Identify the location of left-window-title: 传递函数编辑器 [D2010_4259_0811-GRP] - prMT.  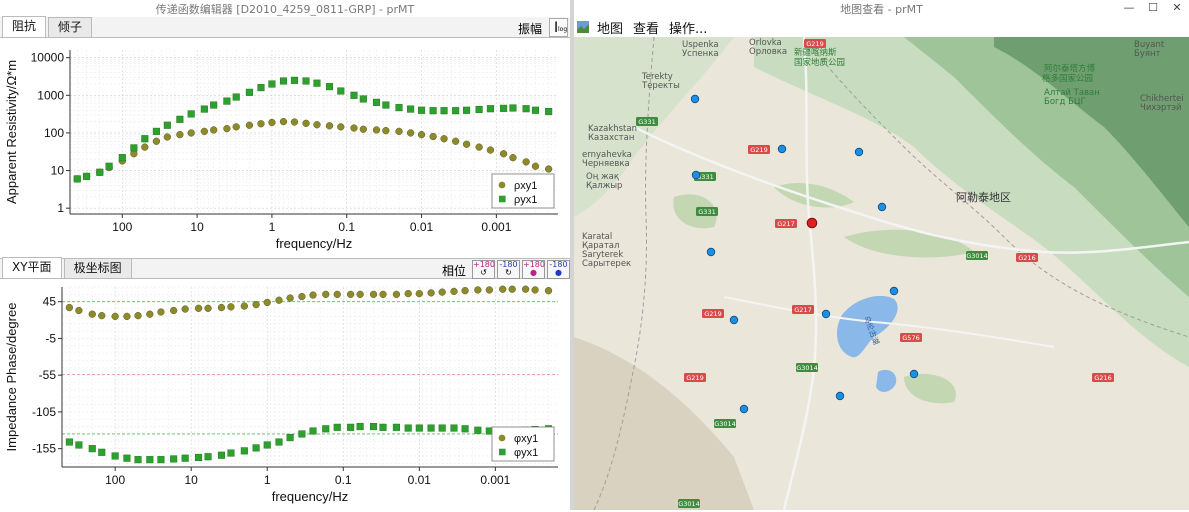
(285, 9).